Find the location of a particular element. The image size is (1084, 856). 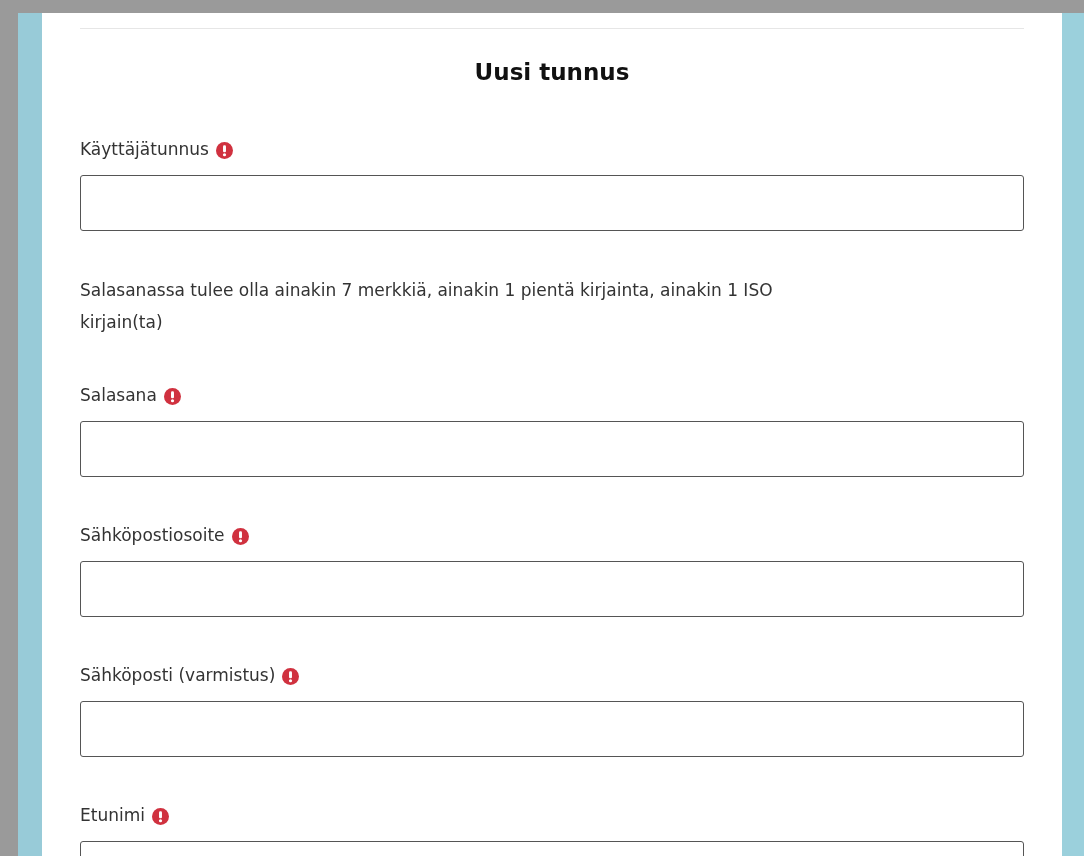

field-label: Etunimi is located at coordinates (112, 816).